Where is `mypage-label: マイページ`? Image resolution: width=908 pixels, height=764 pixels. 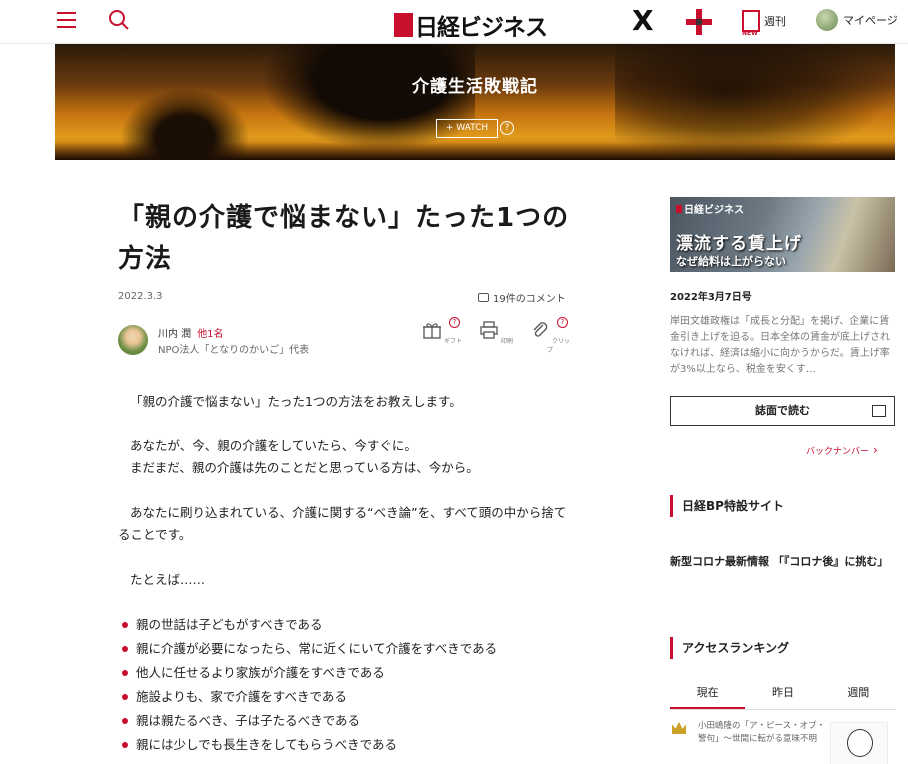 mypage-label: マイページ is located at coordinates (870, 20).